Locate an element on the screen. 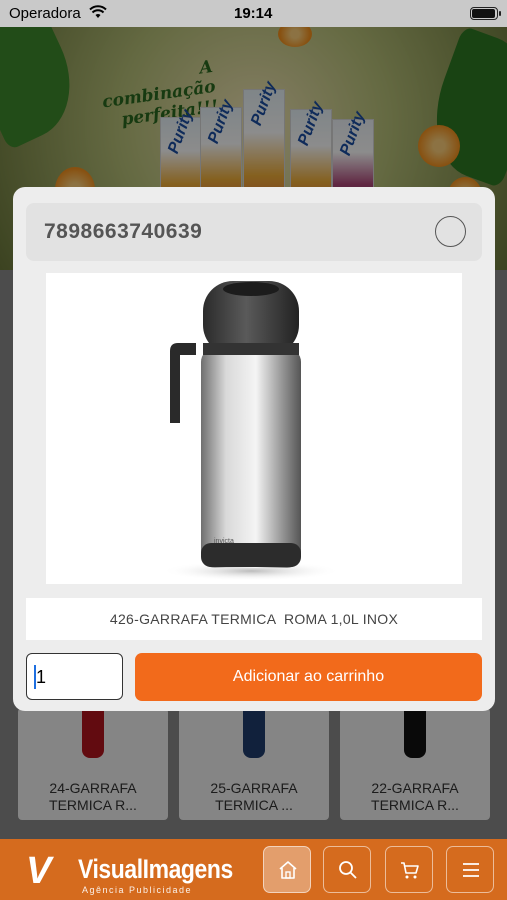 This screenshot has height=900, width=507. bottom-nav: V VisualImagens Agência Publicidade is located at coordinates (253, 869).